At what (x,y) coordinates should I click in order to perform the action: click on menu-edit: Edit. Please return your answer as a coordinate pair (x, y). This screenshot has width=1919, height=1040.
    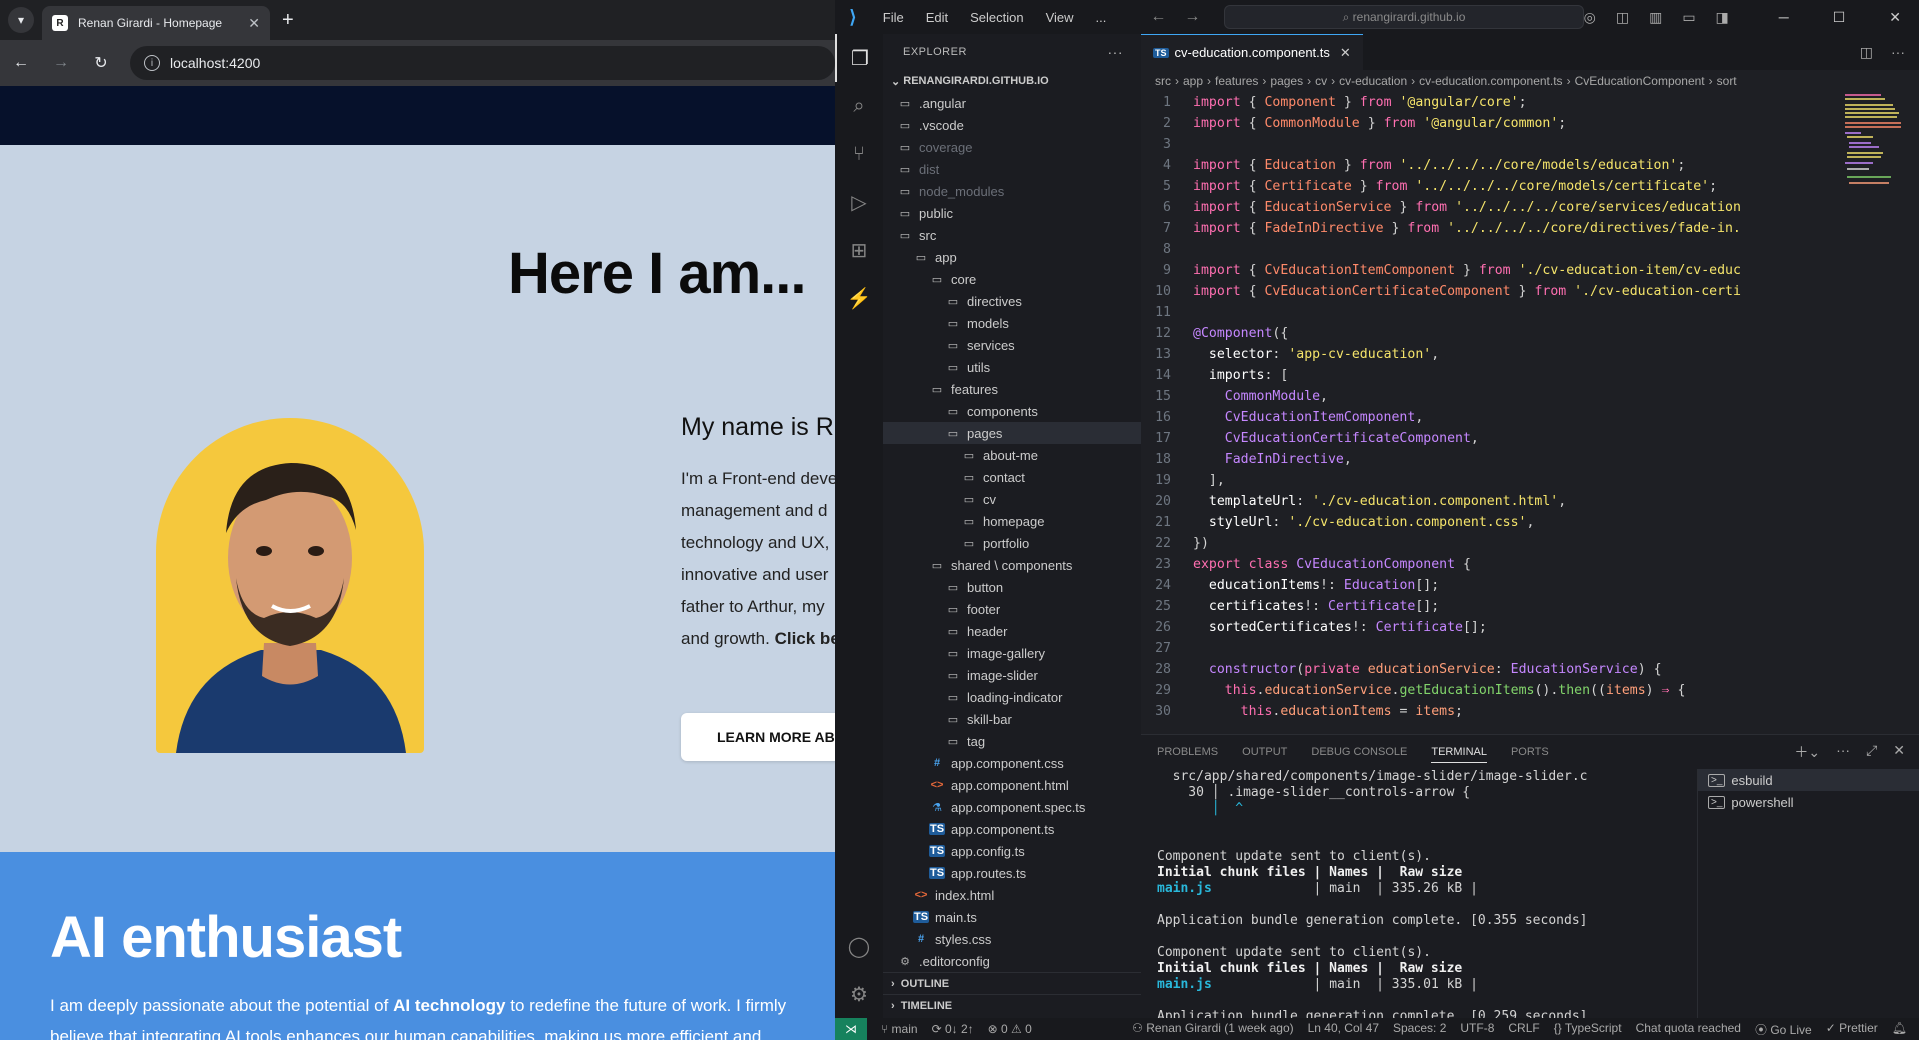
    Looking at the image, I should click on (937, 17).